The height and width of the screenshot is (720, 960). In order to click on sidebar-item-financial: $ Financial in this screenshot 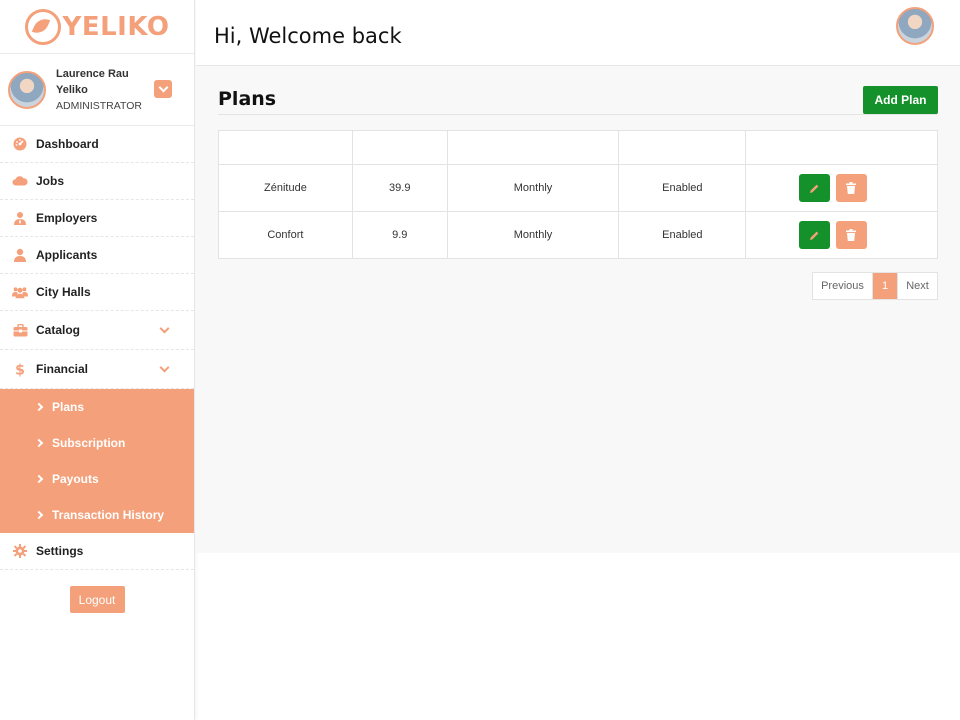, I will do `click(97, 369)`.